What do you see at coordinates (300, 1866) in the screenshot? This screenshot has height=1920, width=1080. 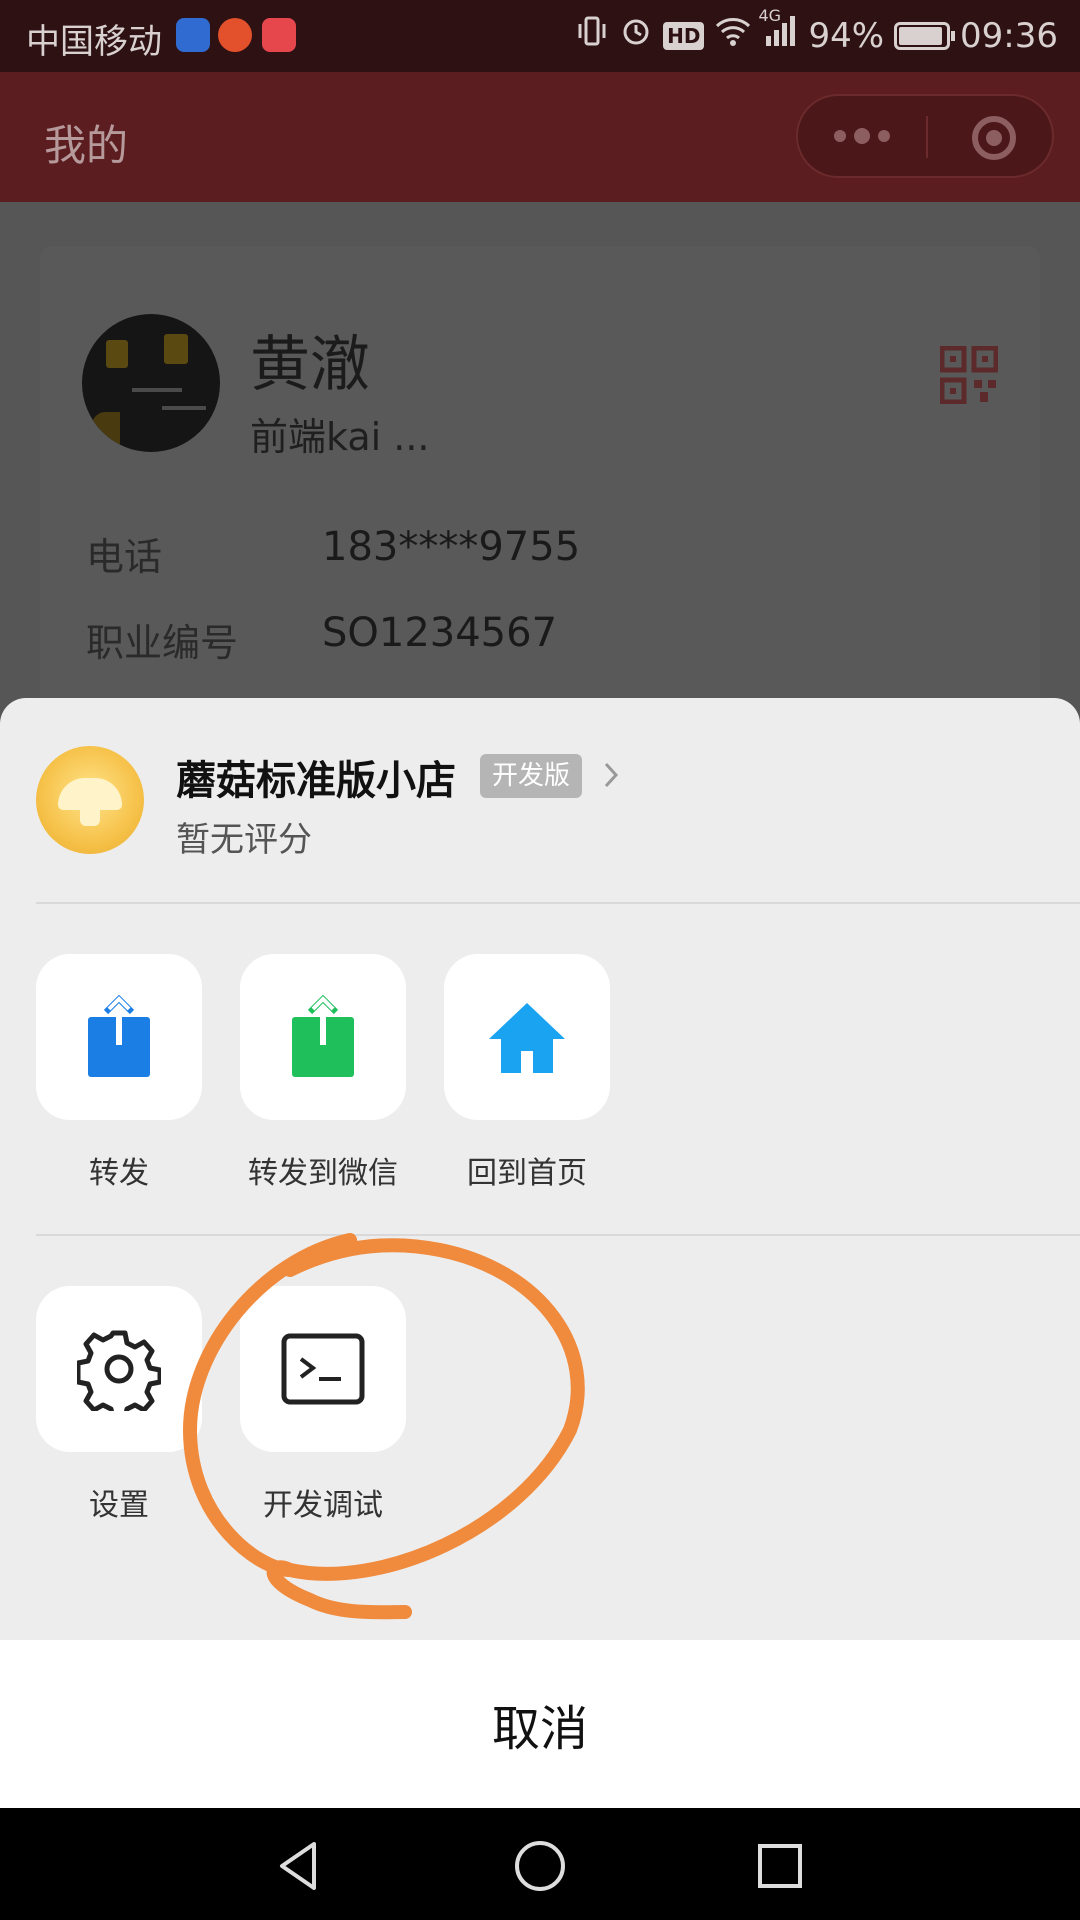 I see `back-icon` at bounding box center [300, 1866].